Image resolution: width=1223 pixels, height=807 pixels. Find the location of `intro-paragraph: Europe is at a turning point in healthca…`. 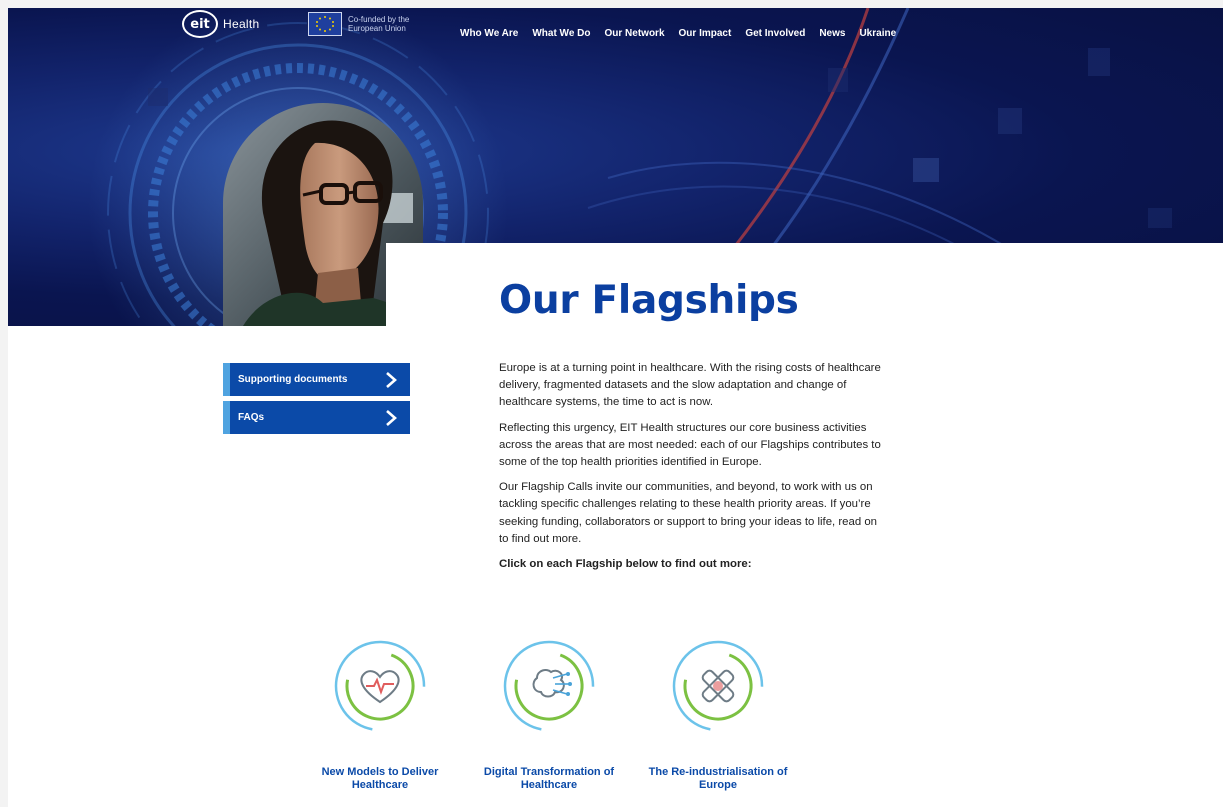

intro-paragraph: Europe is at a turning point in healthca… is located at coordinates (690, 385).